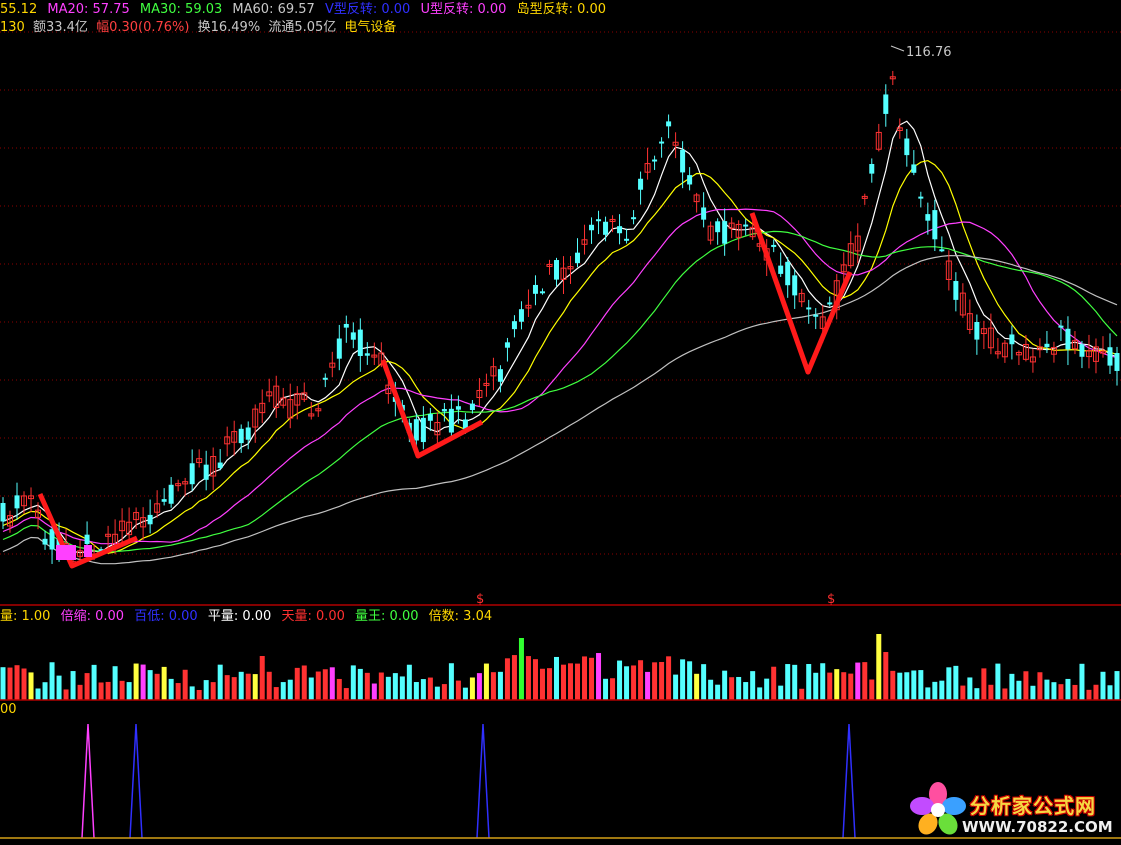 The image size is (1121, 845). Describe the element at coordinates (166, 616) in the screenshot. I see `hundred-low-value: 百低: 0.00` at that location.